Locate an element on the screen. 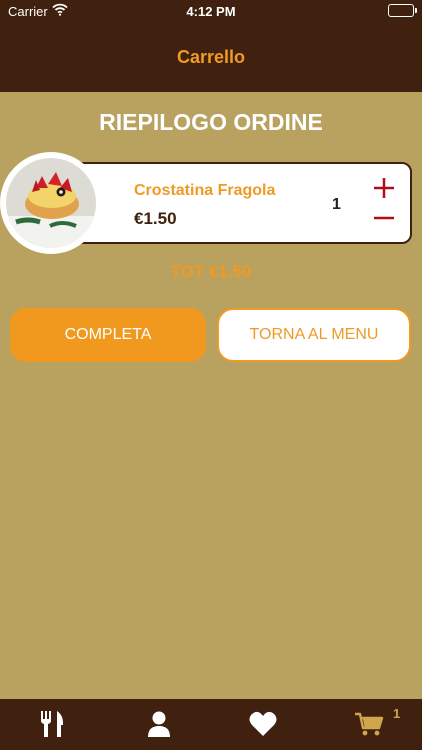 The image size is (422, 750). plus-icon is located at coordinates (384, 188).